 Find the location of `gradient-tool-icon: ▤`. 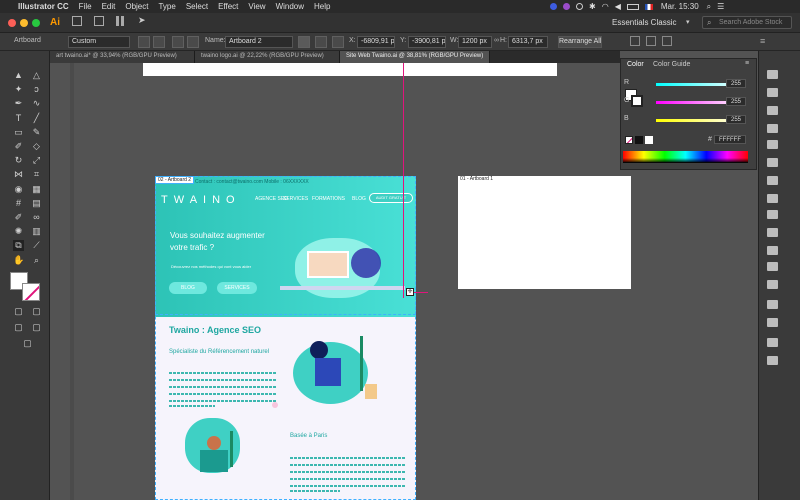

gradient-tool-icon: ▤ is located at coordinates (36, 203).